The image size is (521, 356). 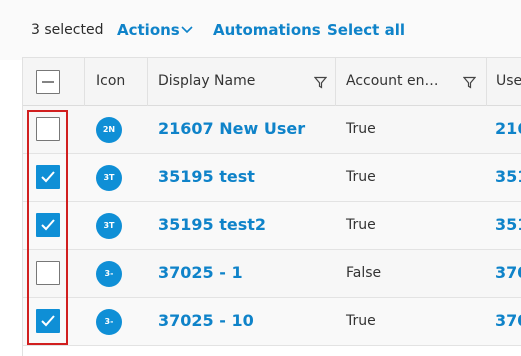 What do you see at coordinates (508, 81) in the screenshot?
I see `column-header-user: Use` at bounding box center [508, 81].